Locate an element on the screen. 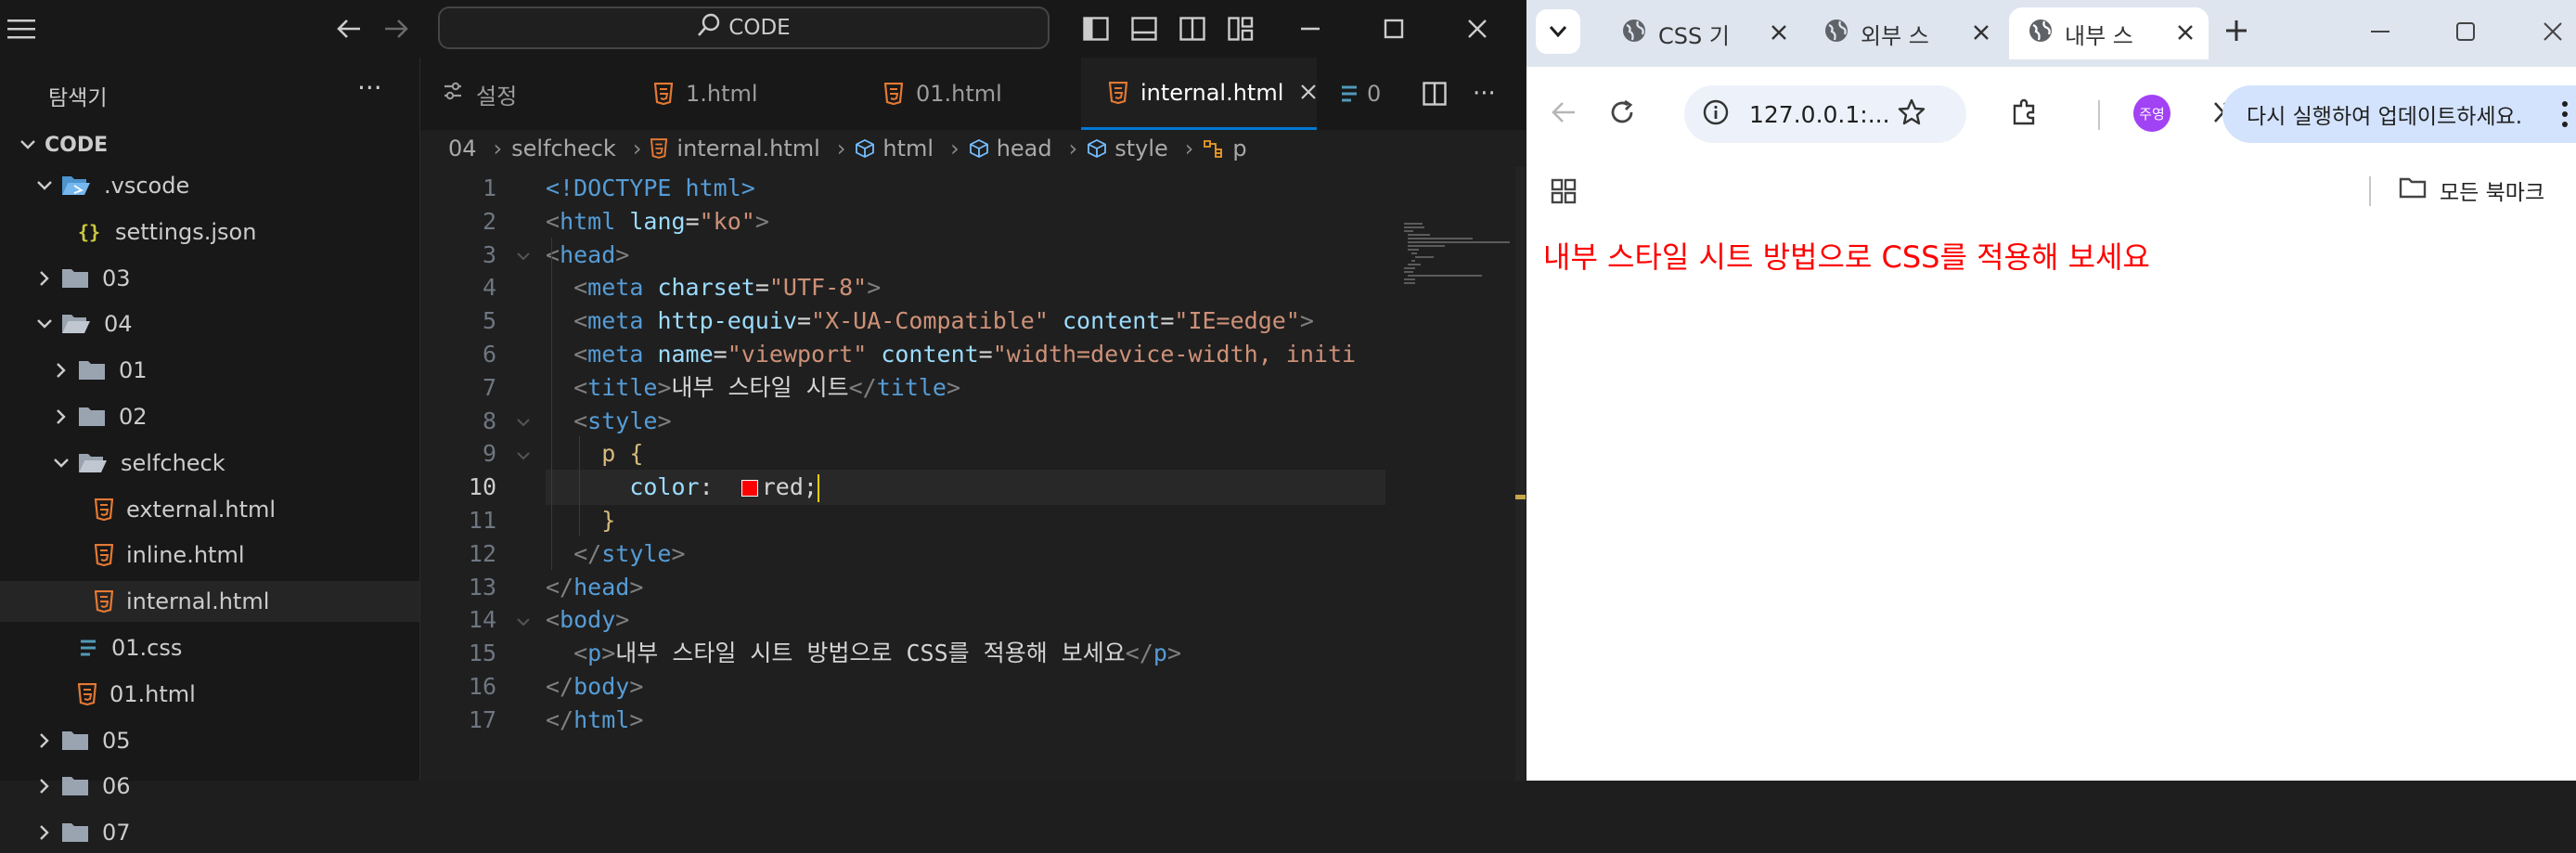 The height and width of the screenshot is (853, 2576). tree-file: inline.html is located at coordinates (209, 555).